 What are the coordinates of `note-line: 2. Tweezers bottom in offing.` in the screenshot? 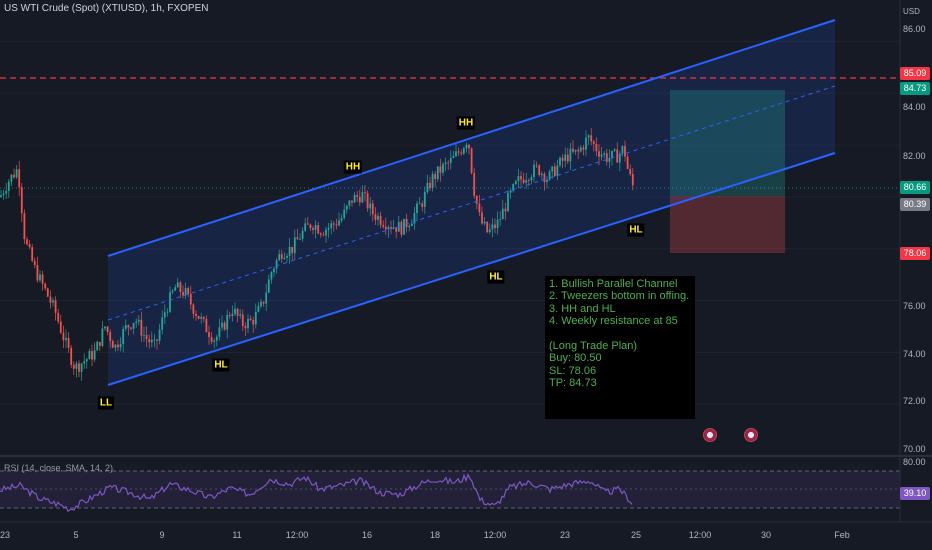 It's located at (619, 296).